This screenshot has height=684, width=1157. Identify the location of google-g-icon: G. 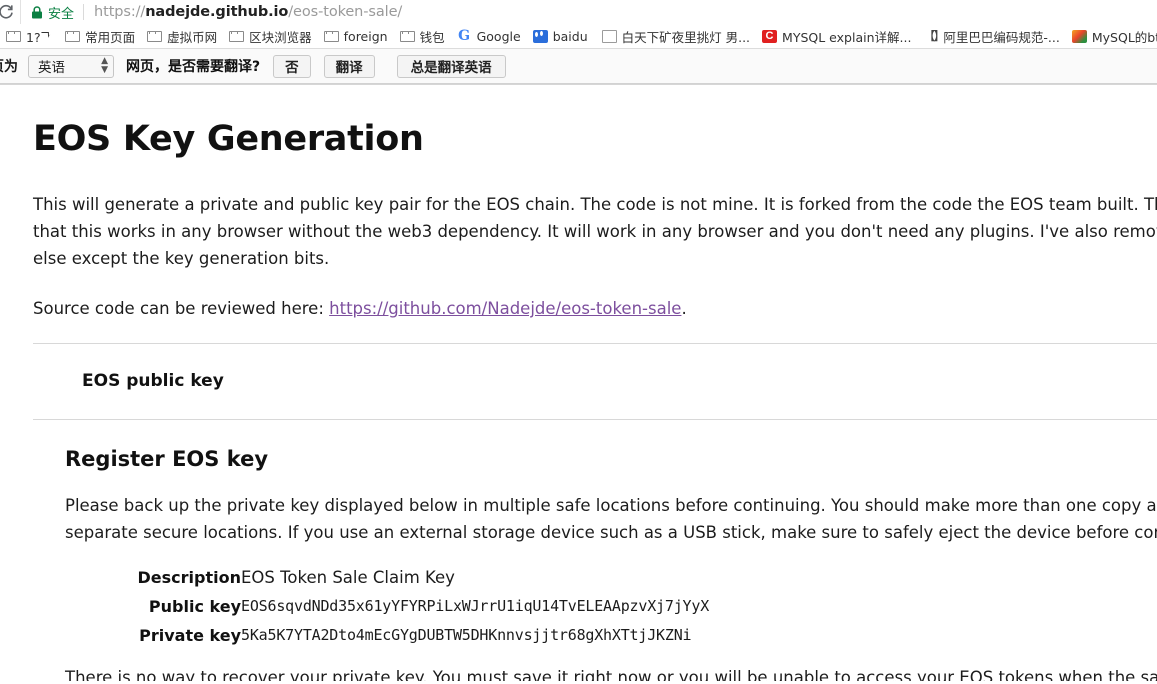
(464, 35).